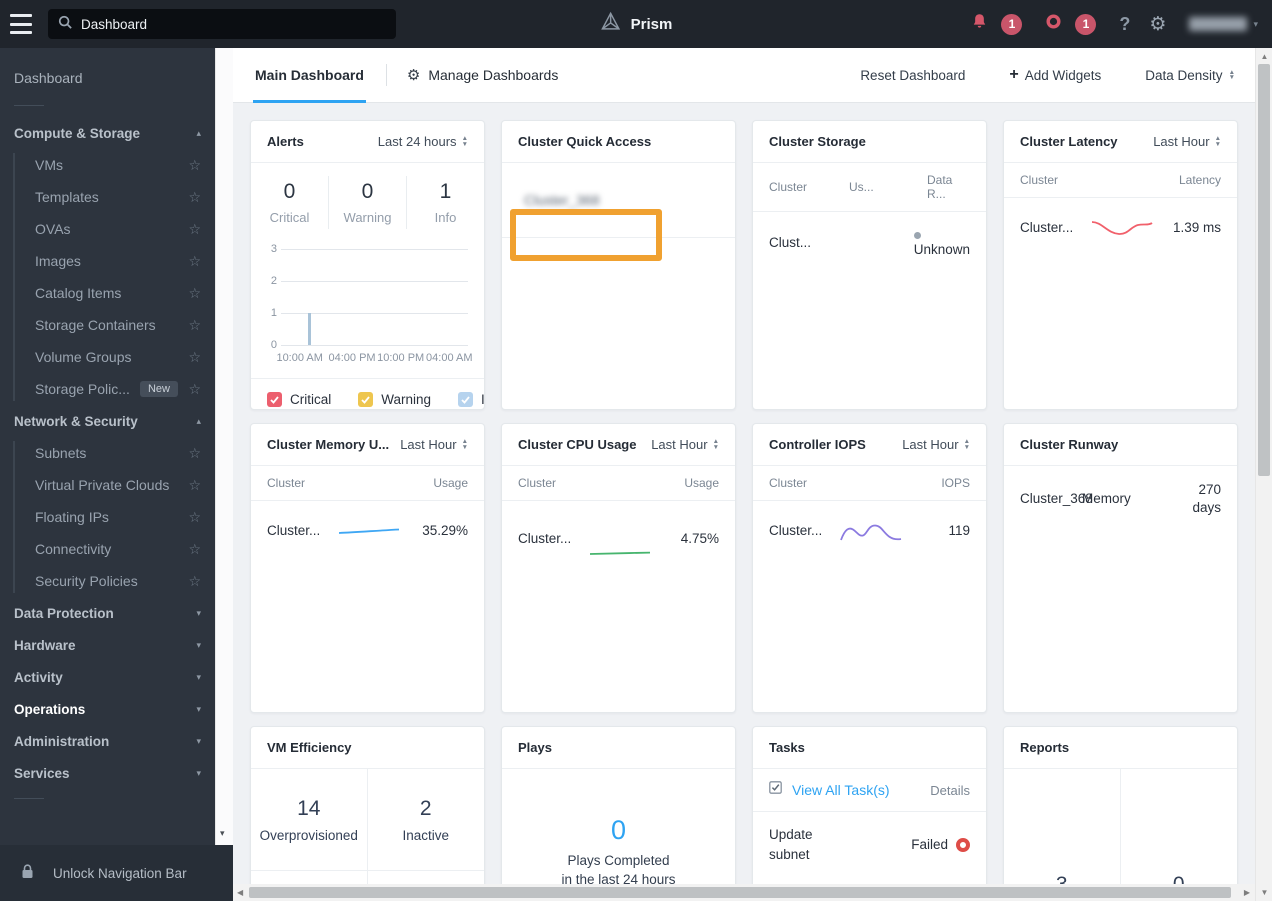 This screenshot has height=901, width=1272. I want to click on overprovisioned-cell: 14 Overprovisioned, so click(309, 820).